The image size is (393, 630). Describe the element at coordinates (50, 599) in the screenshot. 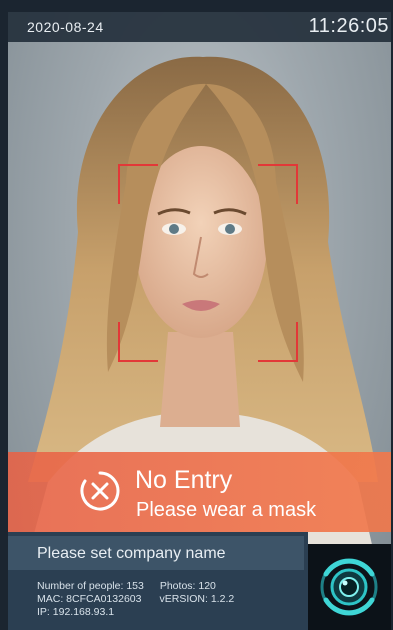

I see `mac-label: MAC:` at that location.